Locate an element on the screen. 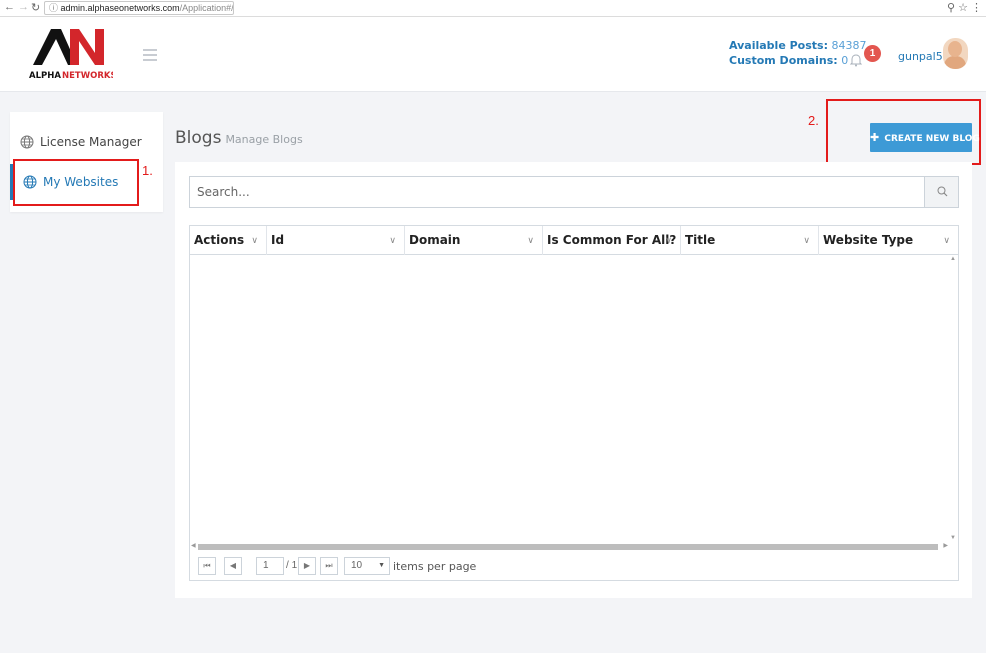  menu-icon: ⋮ is located at coordinates (976, 8).